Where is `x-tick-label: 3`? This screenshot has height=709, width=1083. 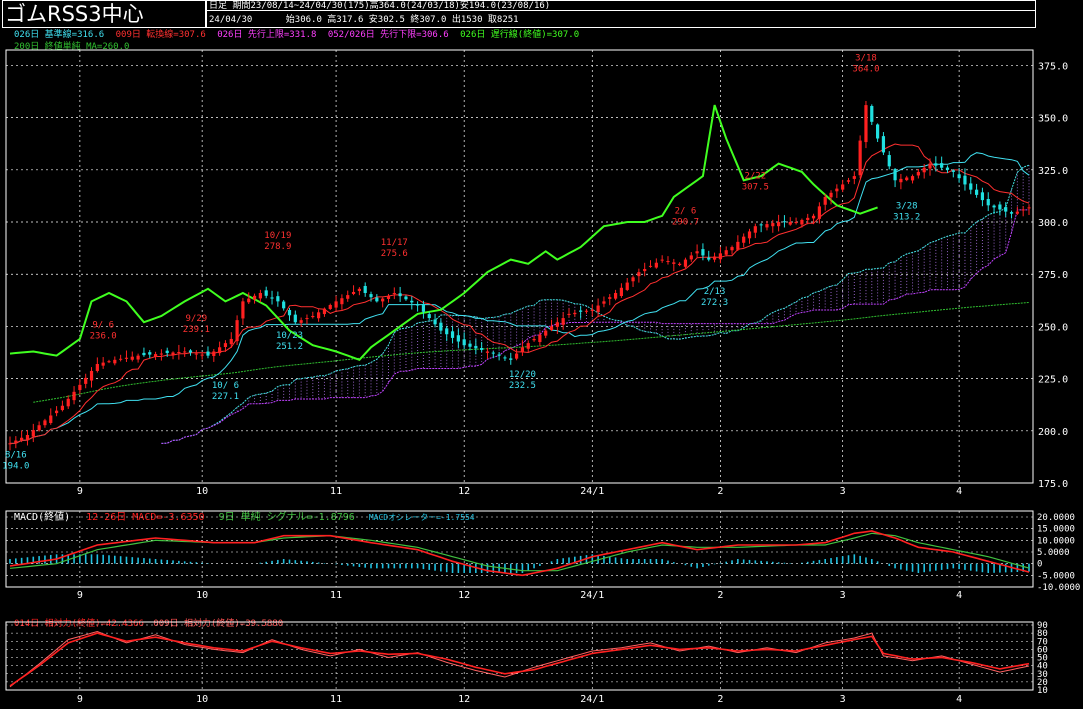
x-tick-label: 3 is located at coordinates (843, 491).